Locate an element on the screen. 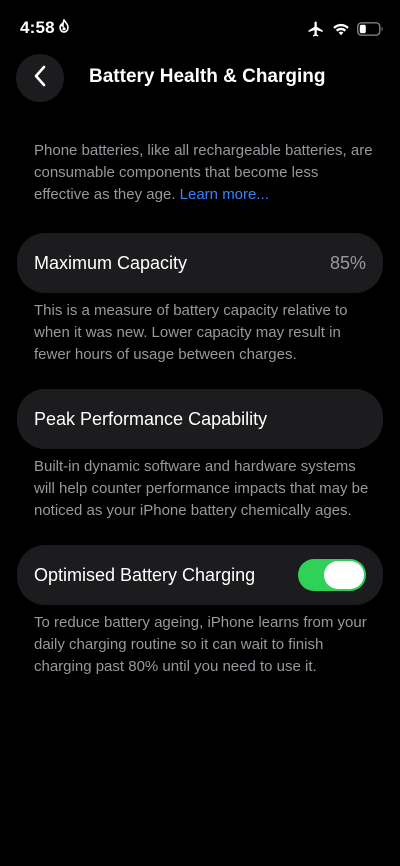 Image resolution: width=400 pixels, height=866 pixels. maximum-capacity-value: 85% is located at coordinates (347, 262).